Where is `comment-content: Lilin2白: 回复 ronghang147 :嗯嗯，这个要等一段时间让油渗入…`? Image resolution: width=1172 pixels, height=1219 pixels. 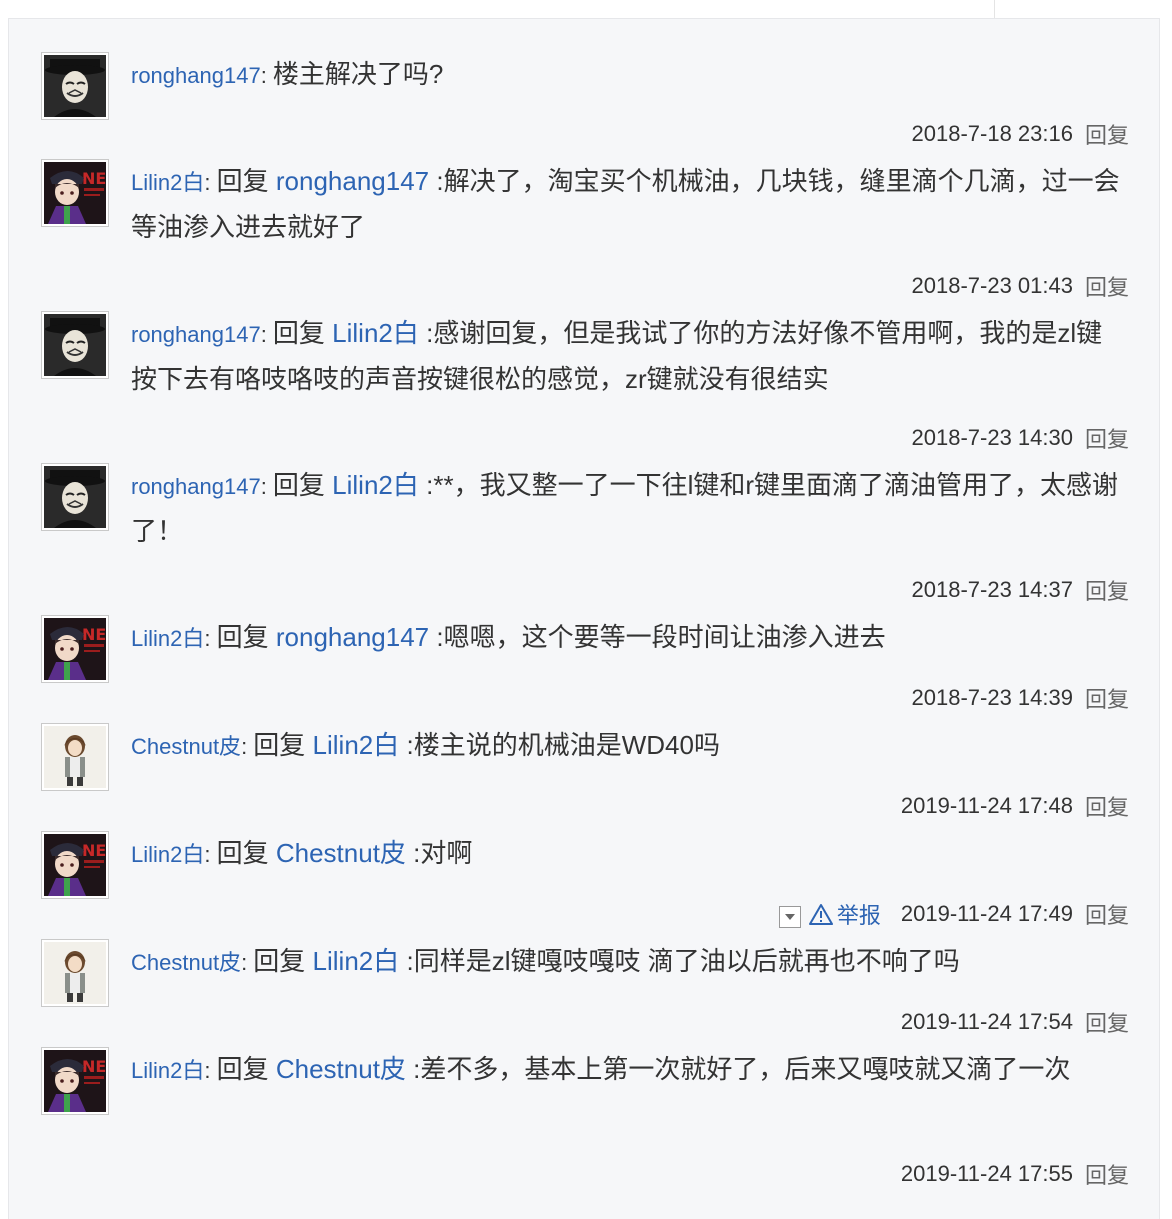
comment-content: Lilin2白: 回复 ronghang147 :嗯嗯，这个要等一段时间让油渗入… is located at coordinates (626, 638).